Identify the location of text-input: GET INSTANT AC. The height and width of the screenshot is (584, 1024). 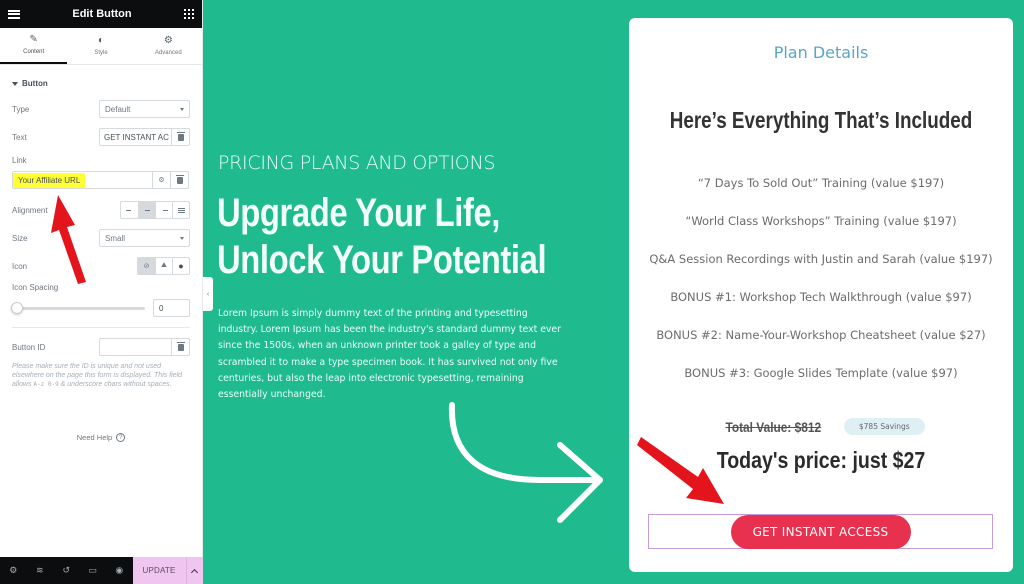
(144, 137).